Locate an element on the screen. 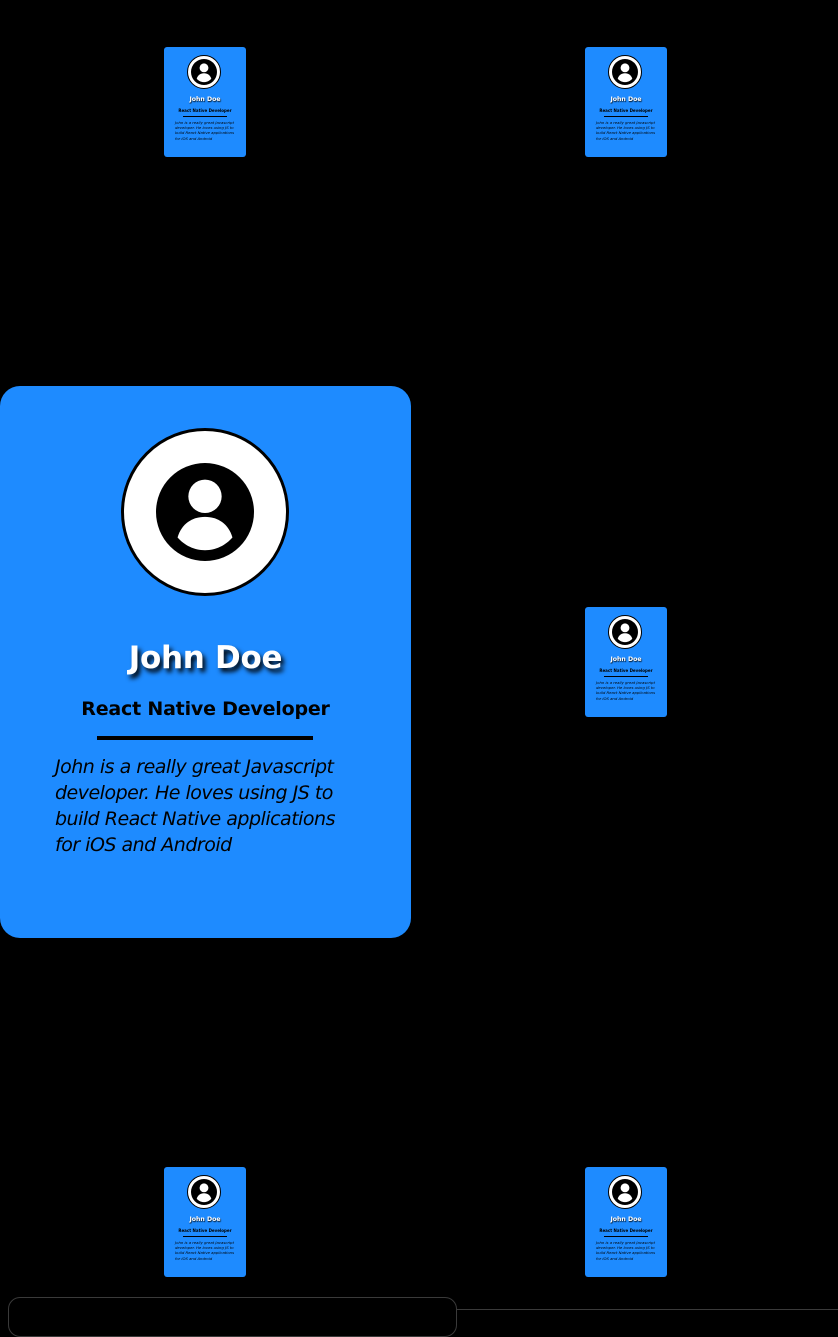 The height and width of the screenshot is (1337, 838). bottom-panel is located at coordinates (232, 1317).